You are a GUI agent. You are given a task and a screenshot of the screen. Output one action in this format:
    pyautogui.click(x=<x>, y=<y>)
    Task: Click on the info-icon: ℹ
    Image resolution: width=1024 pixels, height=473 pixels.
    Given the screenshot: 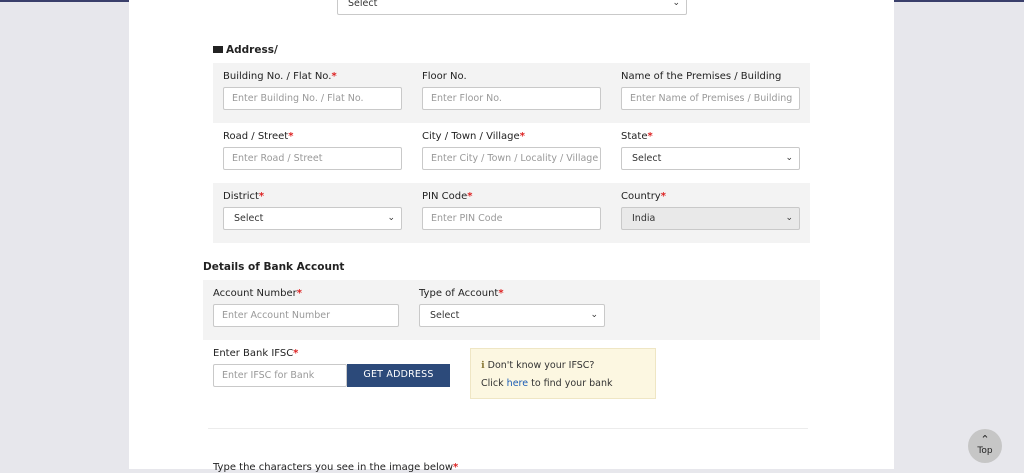 What is the action you would take?
    pyautogui.click(x=483, y=365)
    